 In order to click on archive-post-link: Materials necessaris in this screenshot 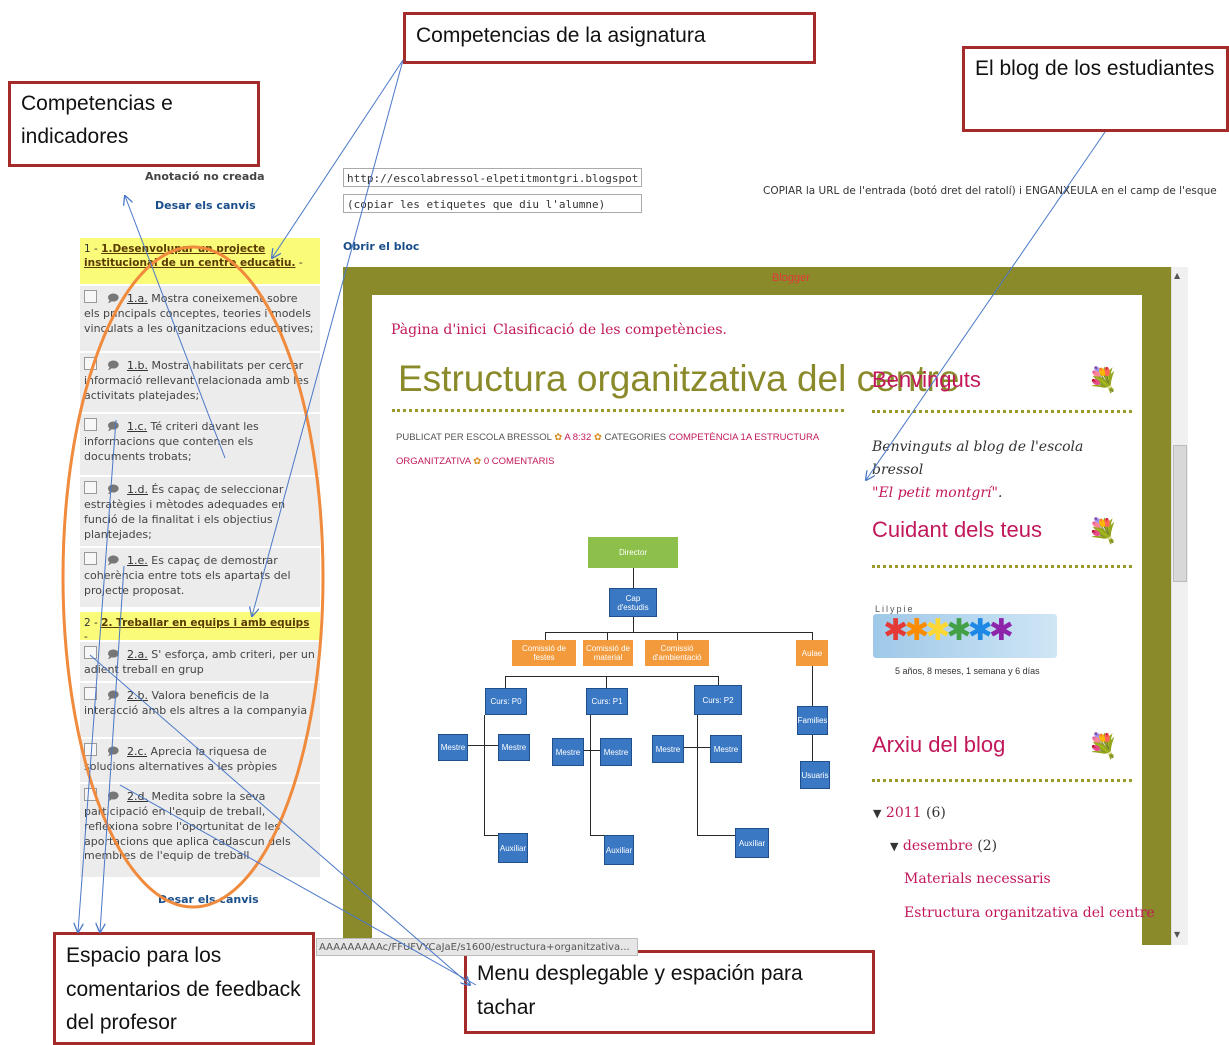, I will do `click(977, 879)`.